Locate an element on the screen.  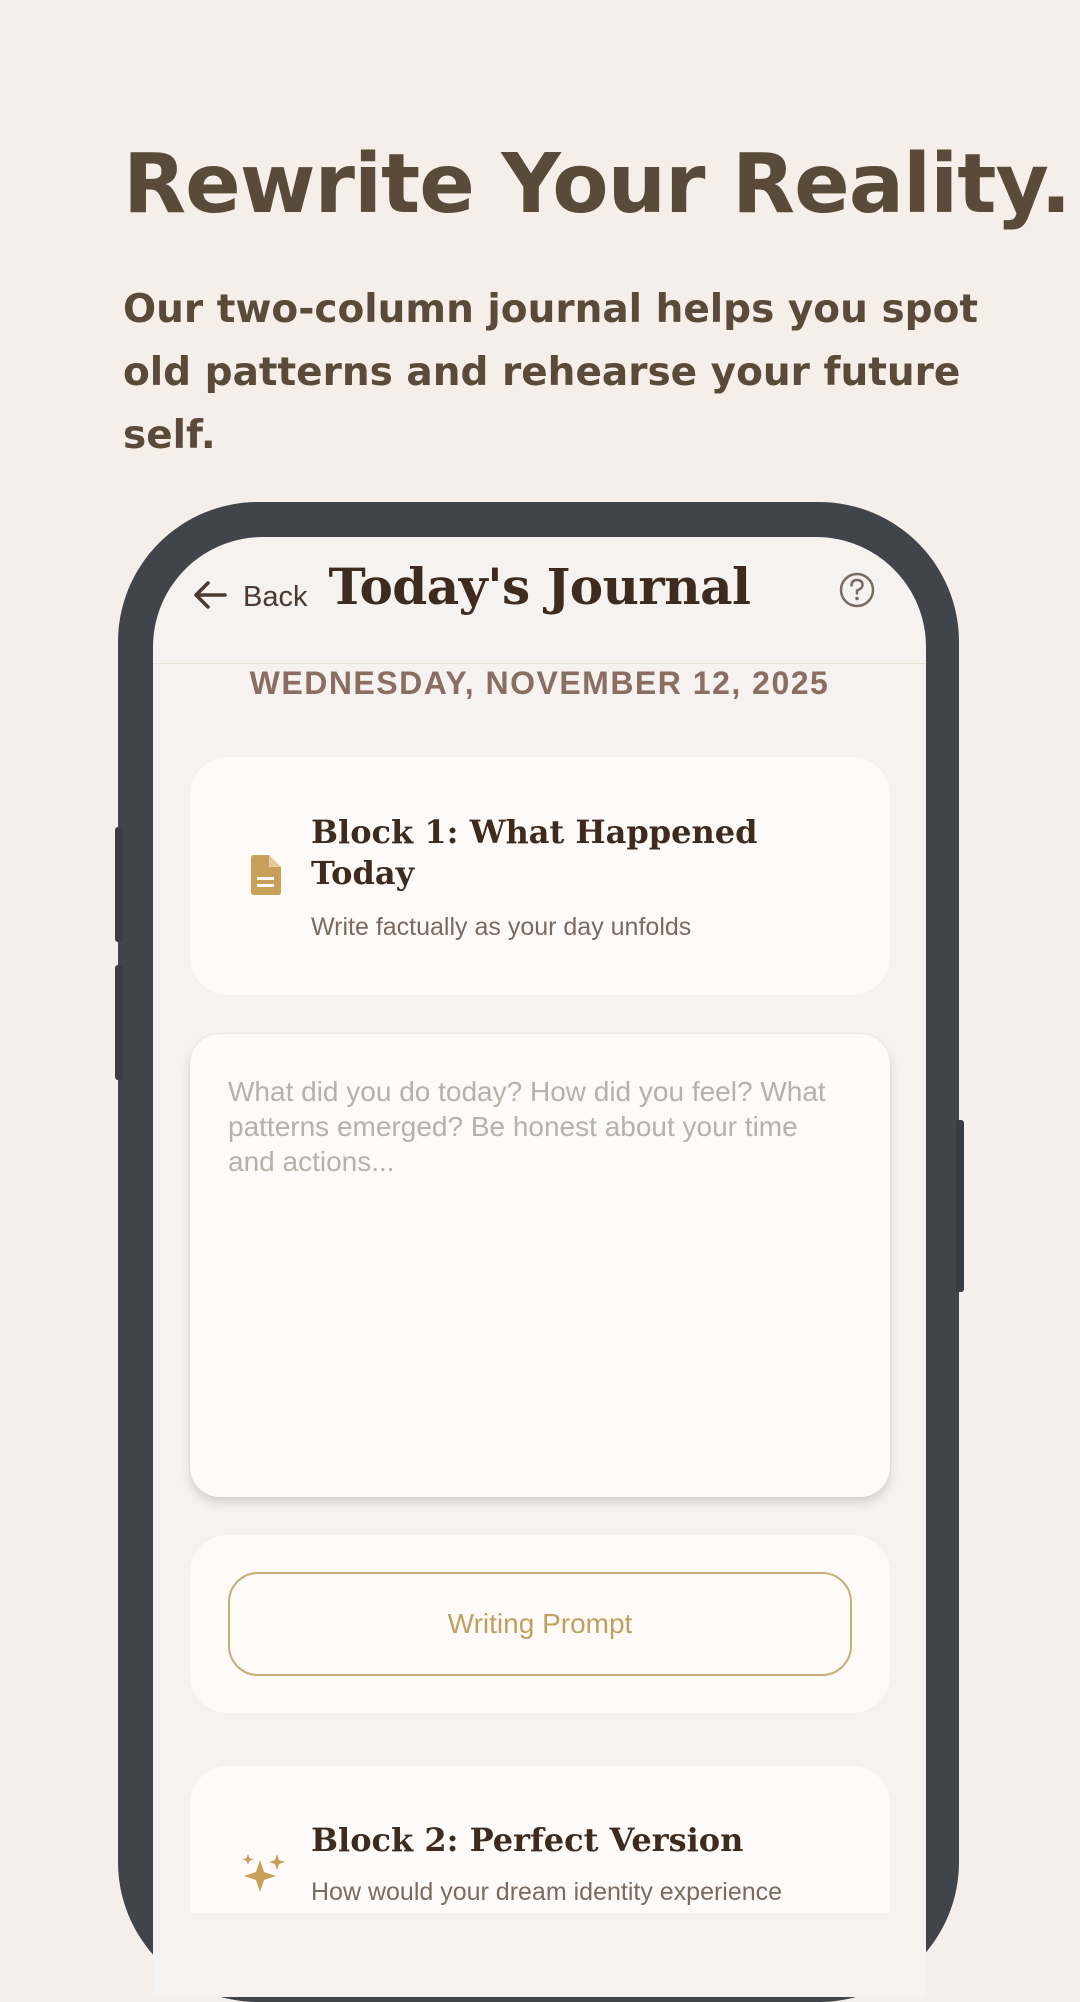
phone-side-button-bottom-left is located at coordinates (119, 1022).